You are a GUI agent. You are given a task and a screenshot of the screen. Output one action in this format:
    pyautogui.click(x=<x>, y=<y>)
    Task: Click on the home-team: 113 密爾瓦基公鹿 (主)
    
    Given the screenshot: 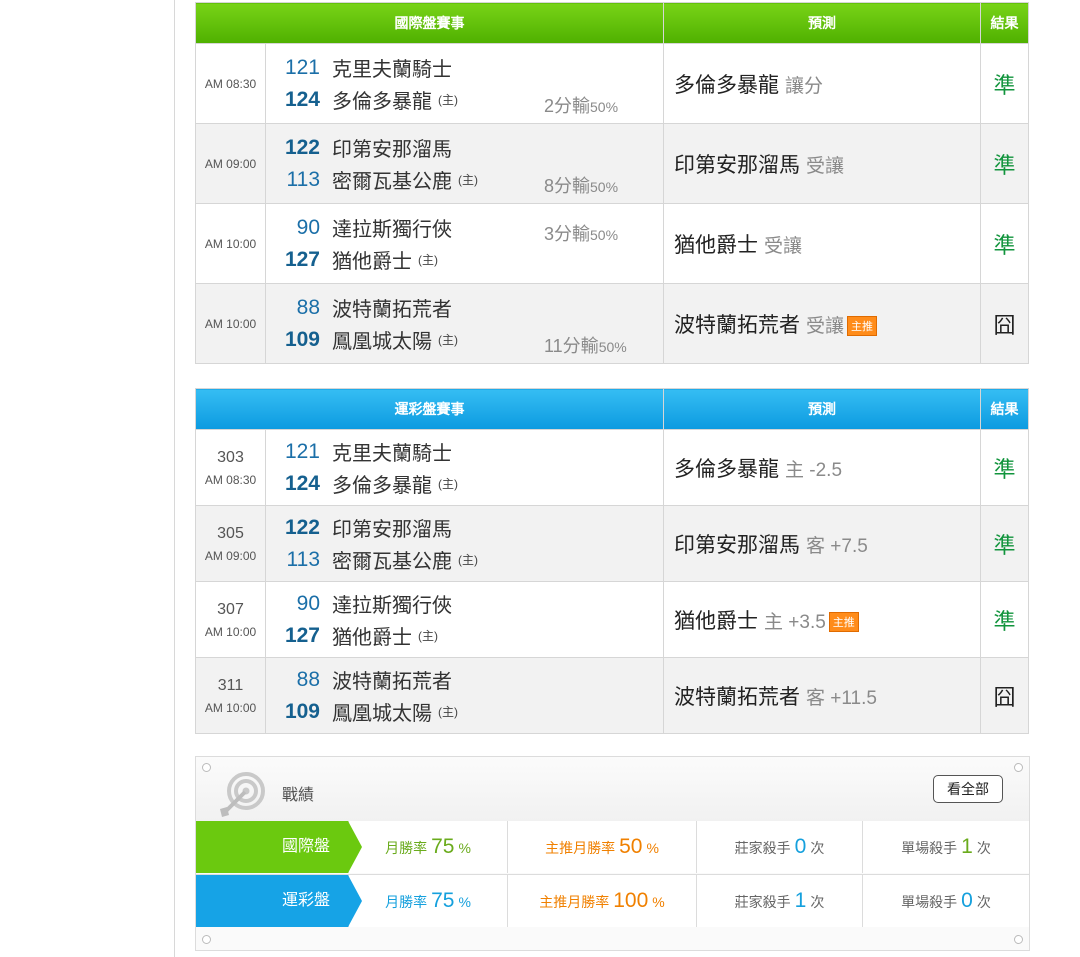 What is the action you would take?
    pyautogui.click(x=464, y=560)
    